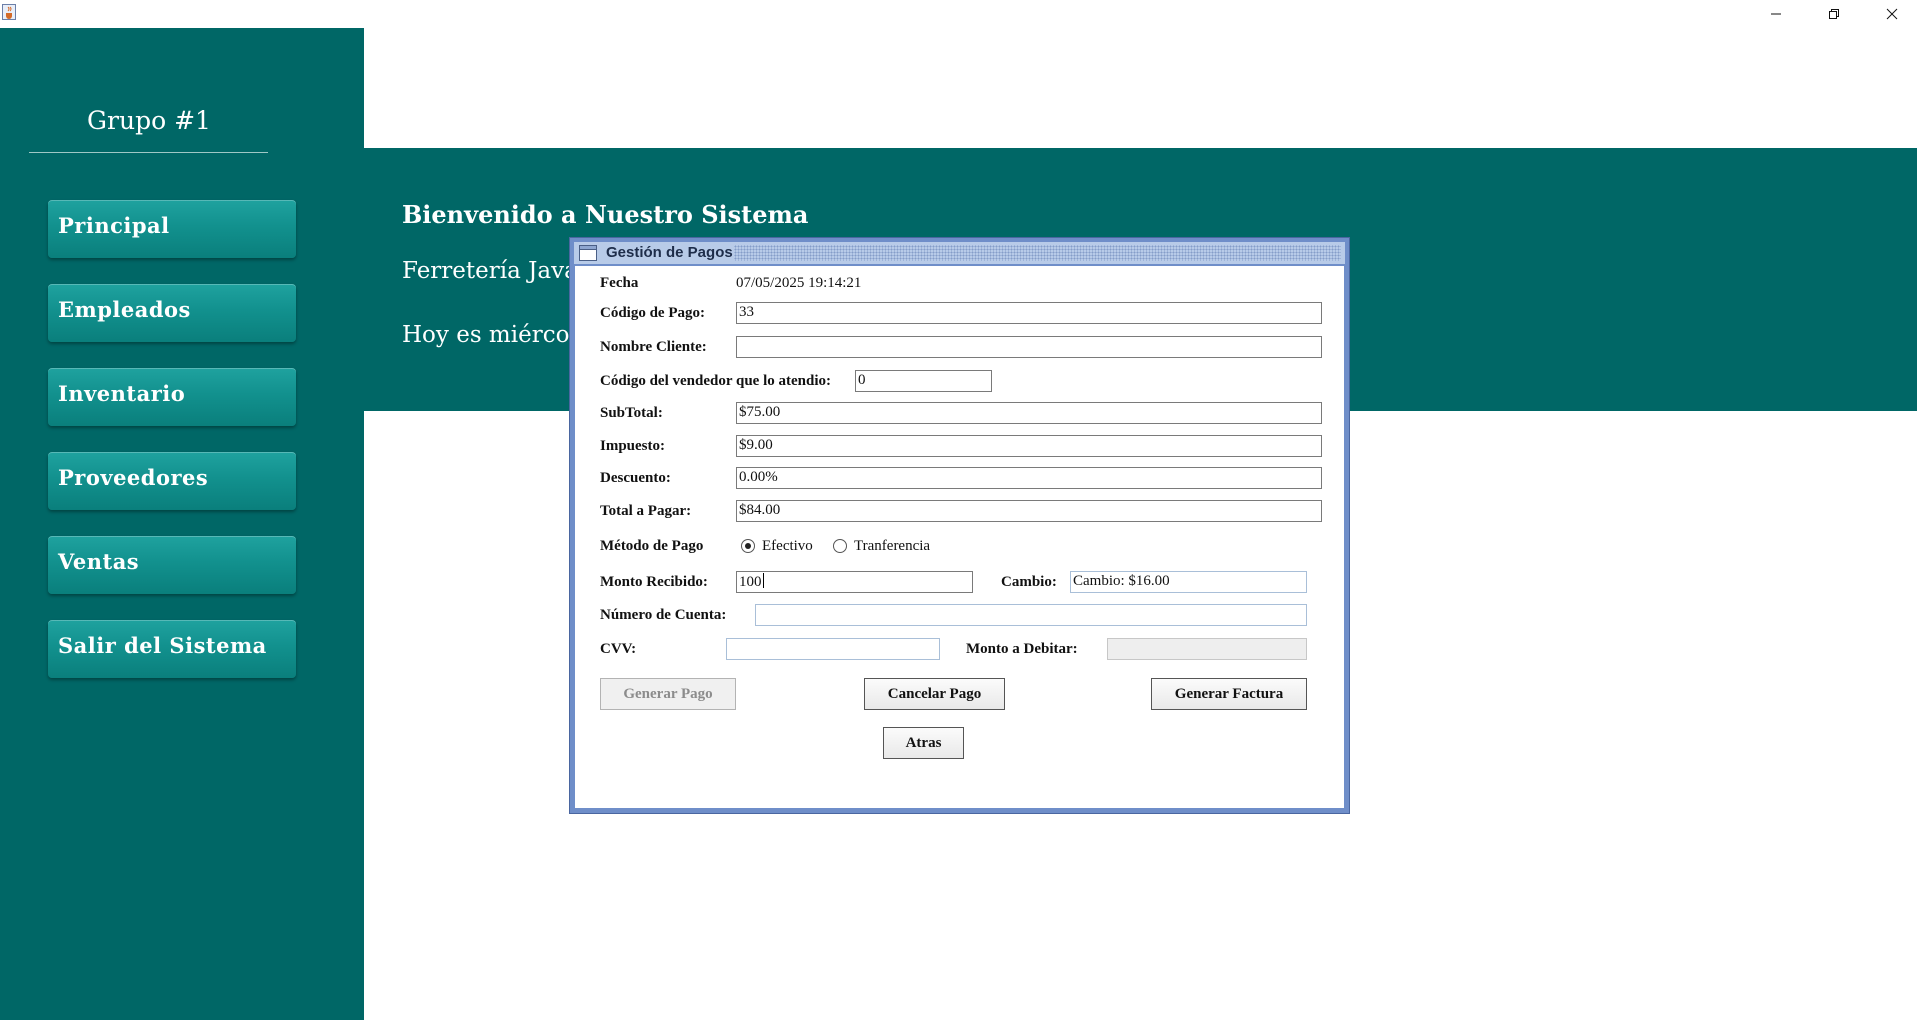  What do you see at coordinates (633, 446) in the screenshot?
I see `impuesto-label: Impuesto:` at bounding box center [633, 446].